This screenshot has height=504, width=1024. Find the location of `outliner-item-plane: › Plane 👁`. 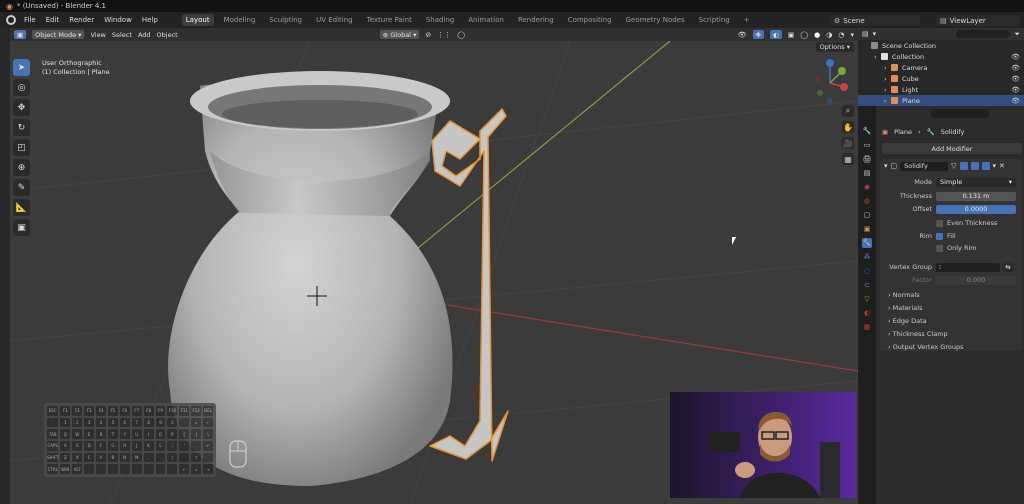

outliner-item-plane: › Plane 👁 is located at coordinates (941, 100).